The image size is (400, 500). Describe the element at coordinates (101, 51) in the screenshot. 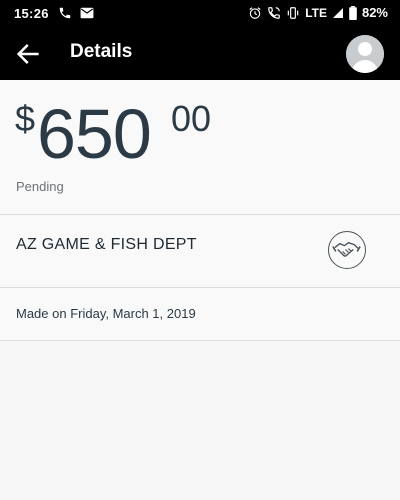

I see `page-title: Details` at that location.